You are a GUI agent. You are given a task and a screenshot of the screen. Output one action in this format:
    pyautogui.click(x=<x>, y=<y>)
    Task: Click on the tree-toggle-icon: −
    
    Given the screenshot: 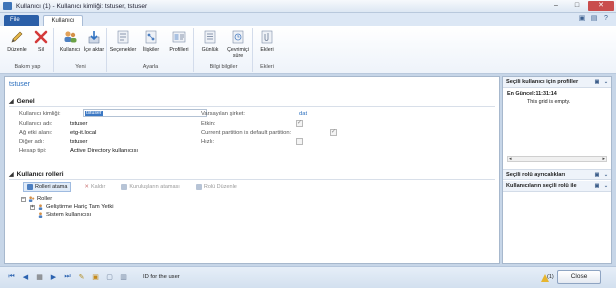 What is the action you would take?
    pyautogui.click(x=23, y=199)
    